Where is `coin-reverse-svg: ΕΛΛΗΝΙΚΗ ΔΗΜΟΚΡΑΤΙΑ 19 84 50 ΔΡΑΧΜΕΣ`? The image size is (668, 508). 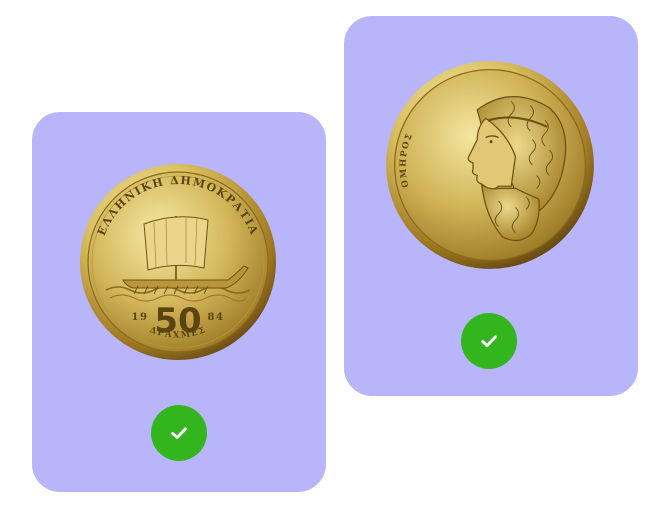
coin-reverse-svg: ΕΛΛΗΝΙΚΗ ΔΗΜΟΚΡΑΤΙΑ 19 84 50 ΔΡΑΧΜΕΣ is located at coordinates (178, 262).